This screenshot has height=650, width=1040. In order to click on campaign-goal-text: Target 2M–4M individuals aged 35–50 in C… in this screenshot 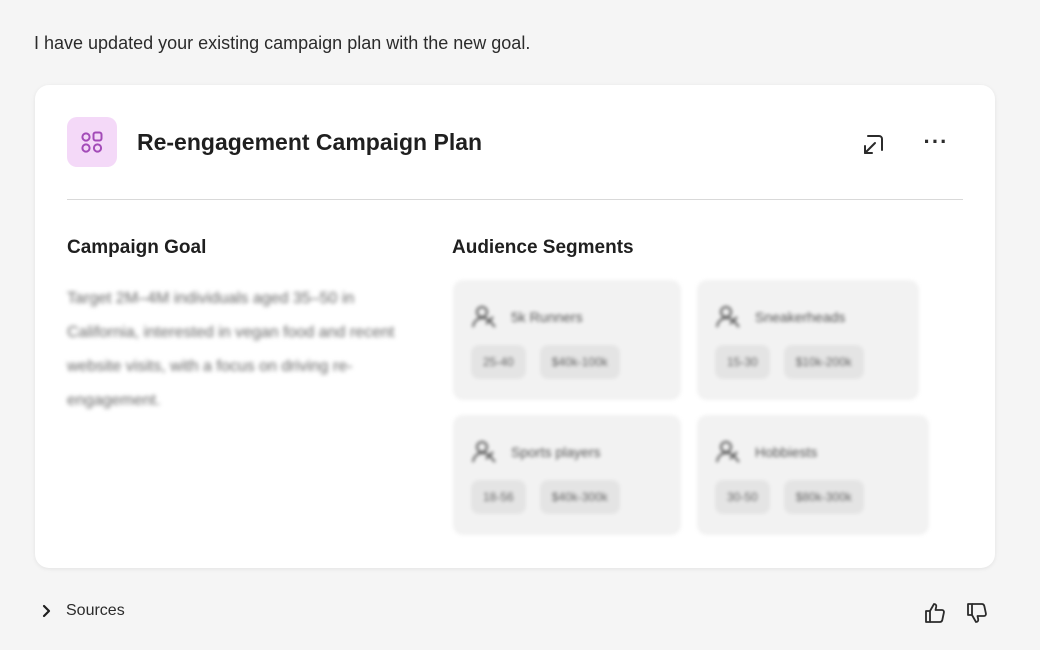, I will do `click(231, 349)`.